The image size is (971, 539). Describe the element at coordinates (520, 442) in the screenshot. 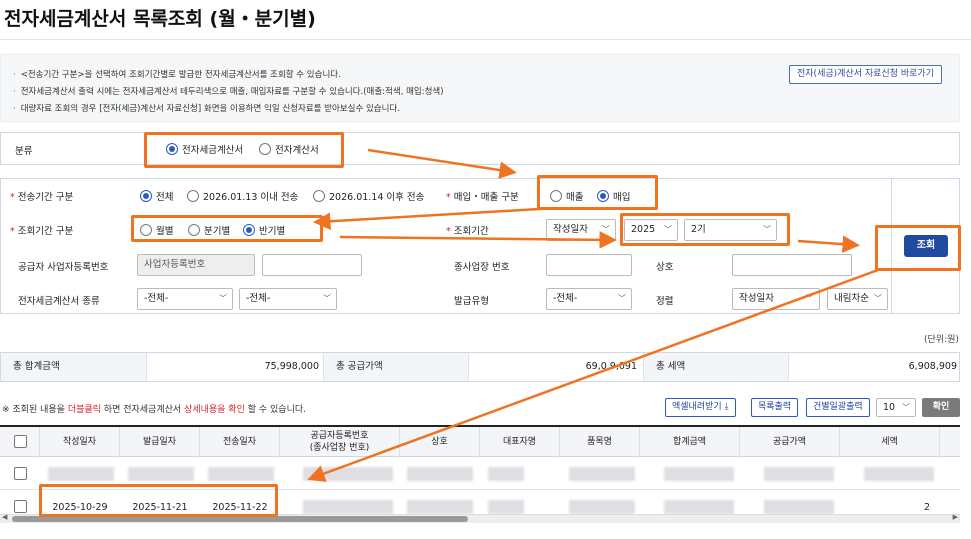

I see `header-cell: 대표자명` at that location.